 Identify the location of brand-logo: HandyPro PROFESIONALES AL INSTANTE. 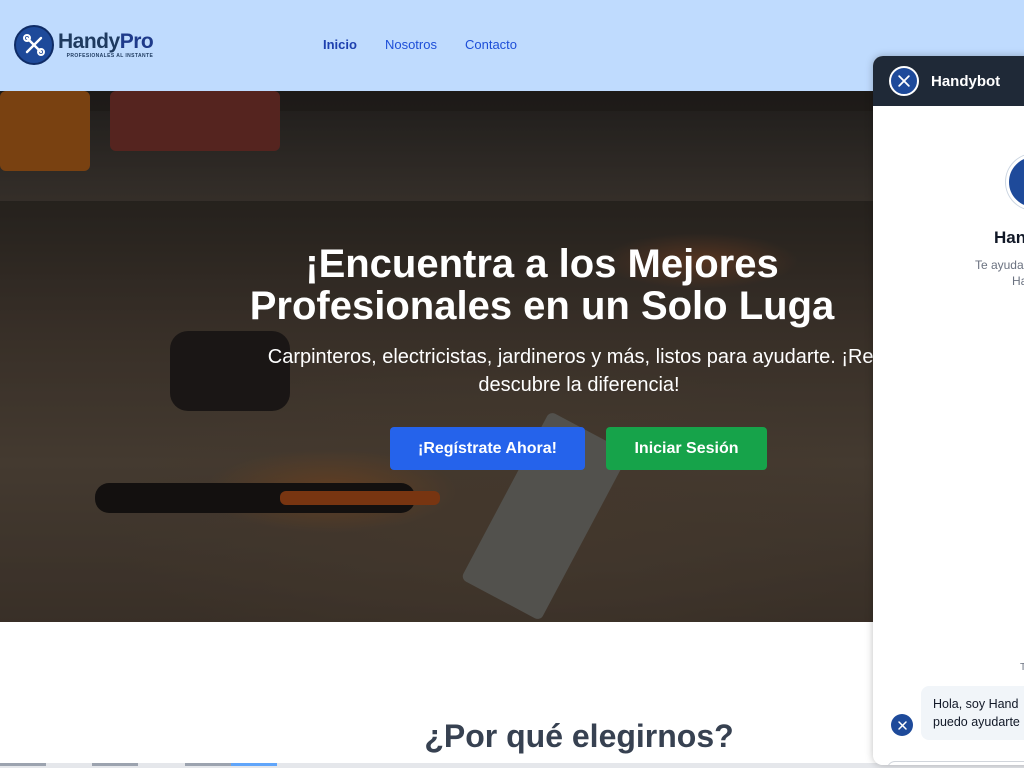
(84, 45).